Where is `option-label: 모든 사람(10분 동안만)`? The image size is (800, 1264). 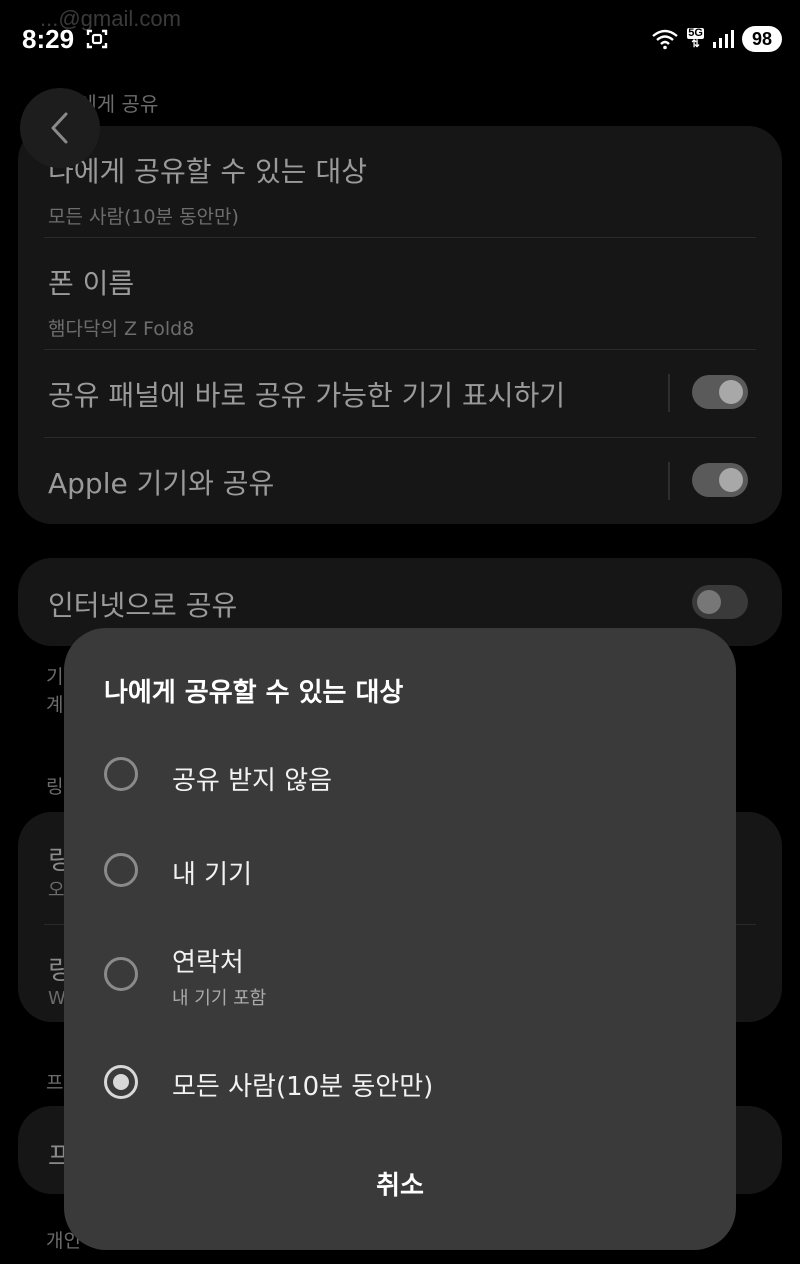 option-label: 모든 사람(10분 동안만) is located at coordinates (303, 1087).